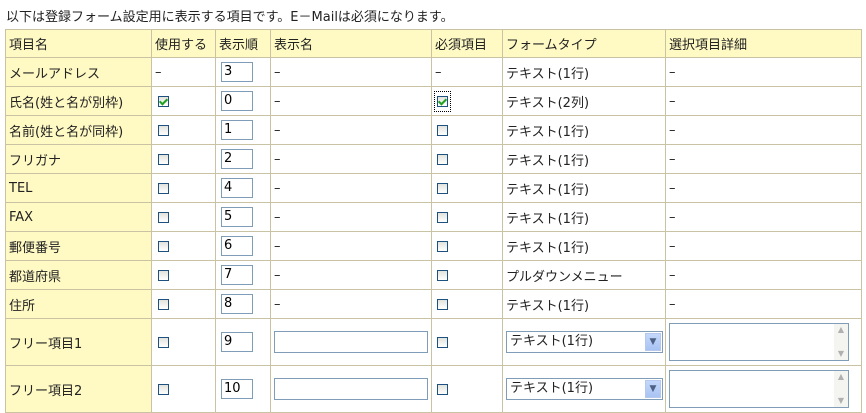 Image resolution: width=866 pixels, height=413 pixels. I want to click on form-type-cell: テキスト(2列), so click(584, 101).